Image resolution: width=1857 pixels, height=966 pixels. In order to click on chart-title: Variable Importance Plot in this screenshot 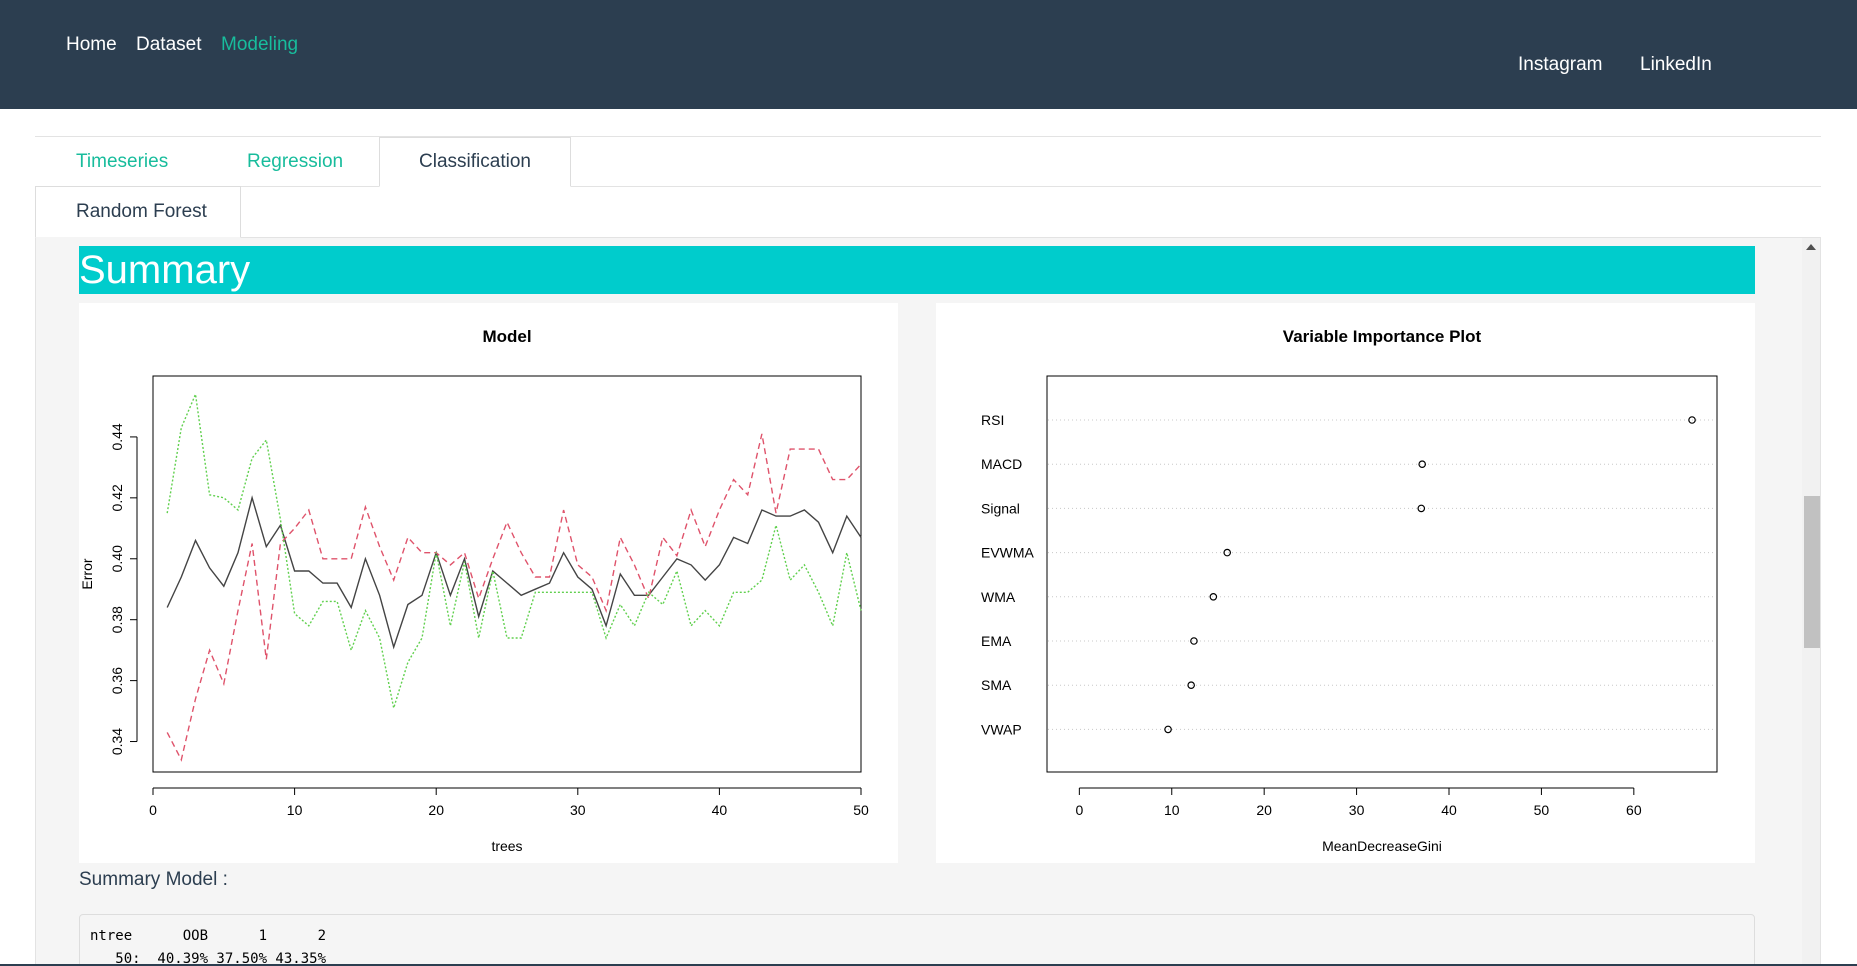, I will do `click(1382, 336)`.